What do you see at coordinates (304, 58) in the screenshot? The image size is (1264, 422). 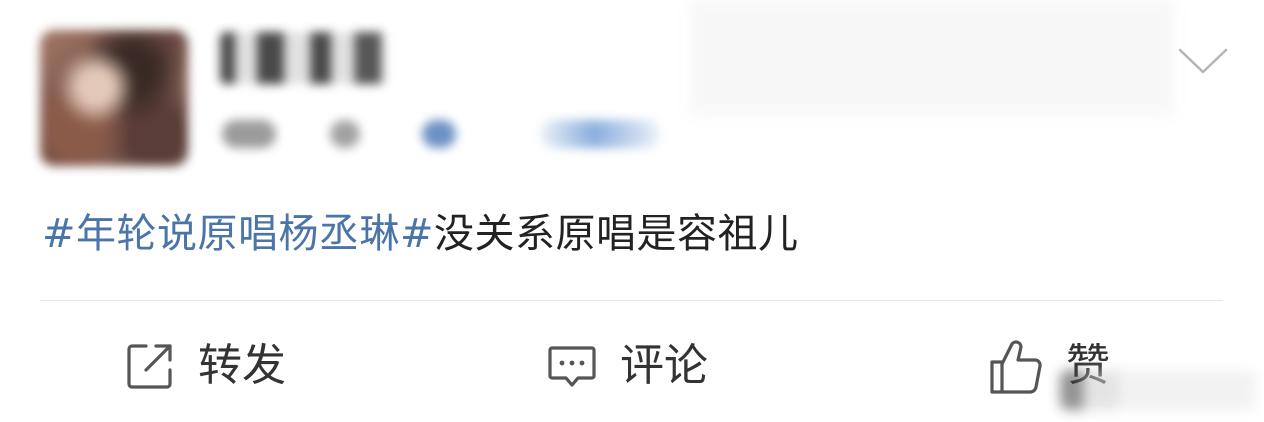 I see `username-redacted` at bounding box center [304, 58].